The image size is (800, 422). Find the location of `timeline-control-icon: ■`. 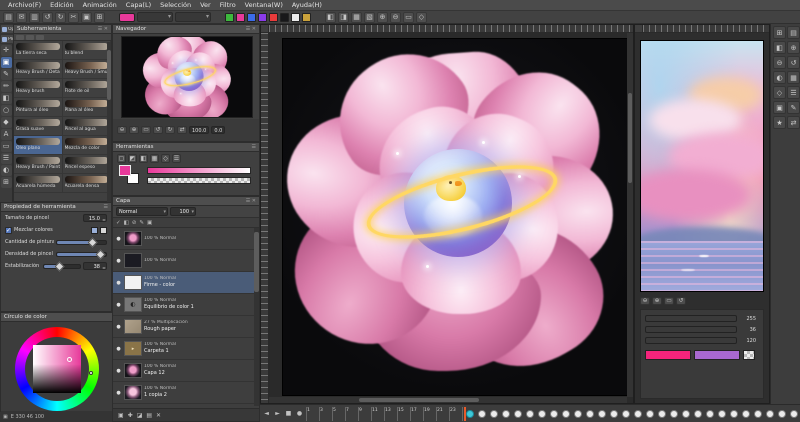

timeline-control-icon: ■ is located at coordinates (288, 413).